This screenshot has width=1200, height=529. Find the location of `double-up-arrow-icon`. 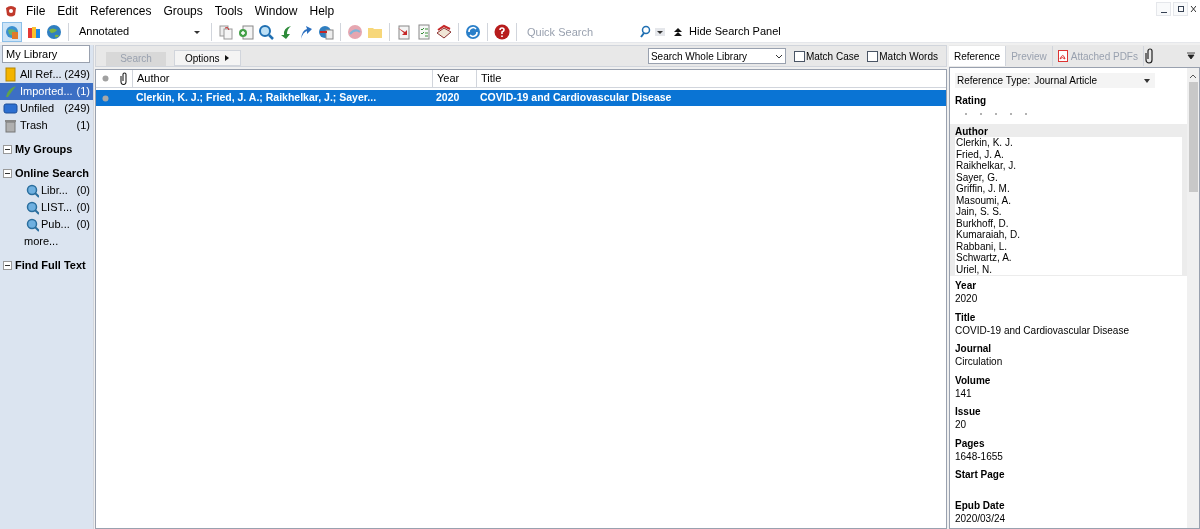

double-up-arrow-icon is located at coordinates (678, 31).